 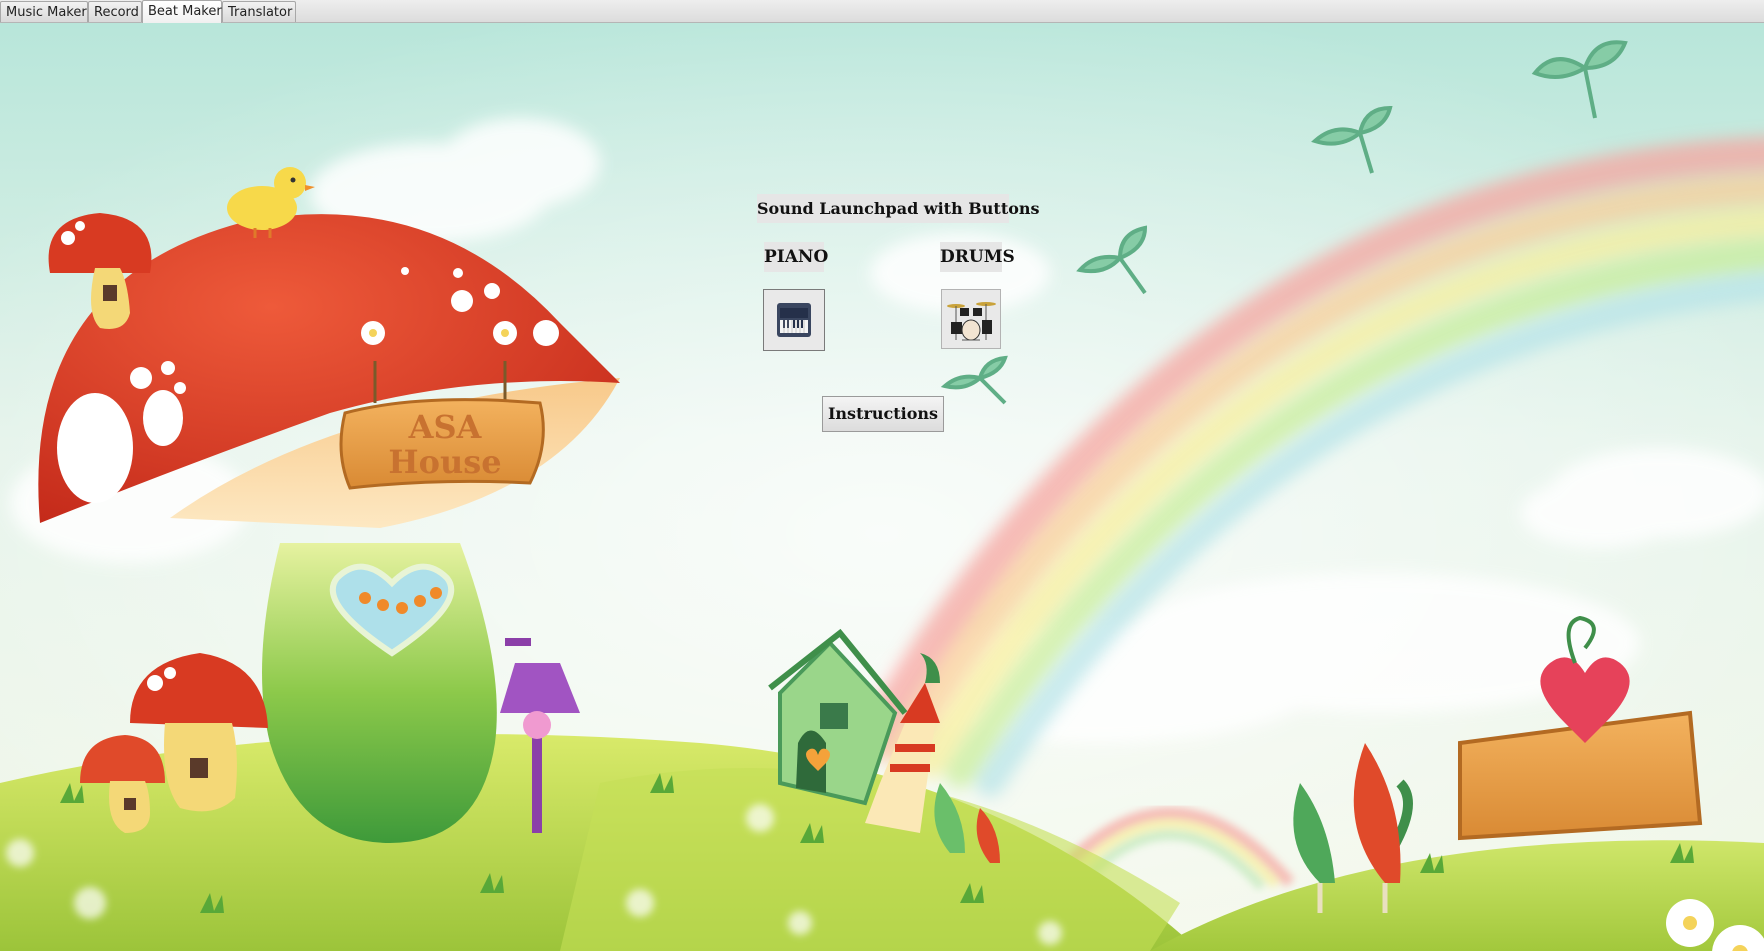 I want to click on tab-bar: Music Maker Record Beat Maker Translator, so click(x=882, y=11).